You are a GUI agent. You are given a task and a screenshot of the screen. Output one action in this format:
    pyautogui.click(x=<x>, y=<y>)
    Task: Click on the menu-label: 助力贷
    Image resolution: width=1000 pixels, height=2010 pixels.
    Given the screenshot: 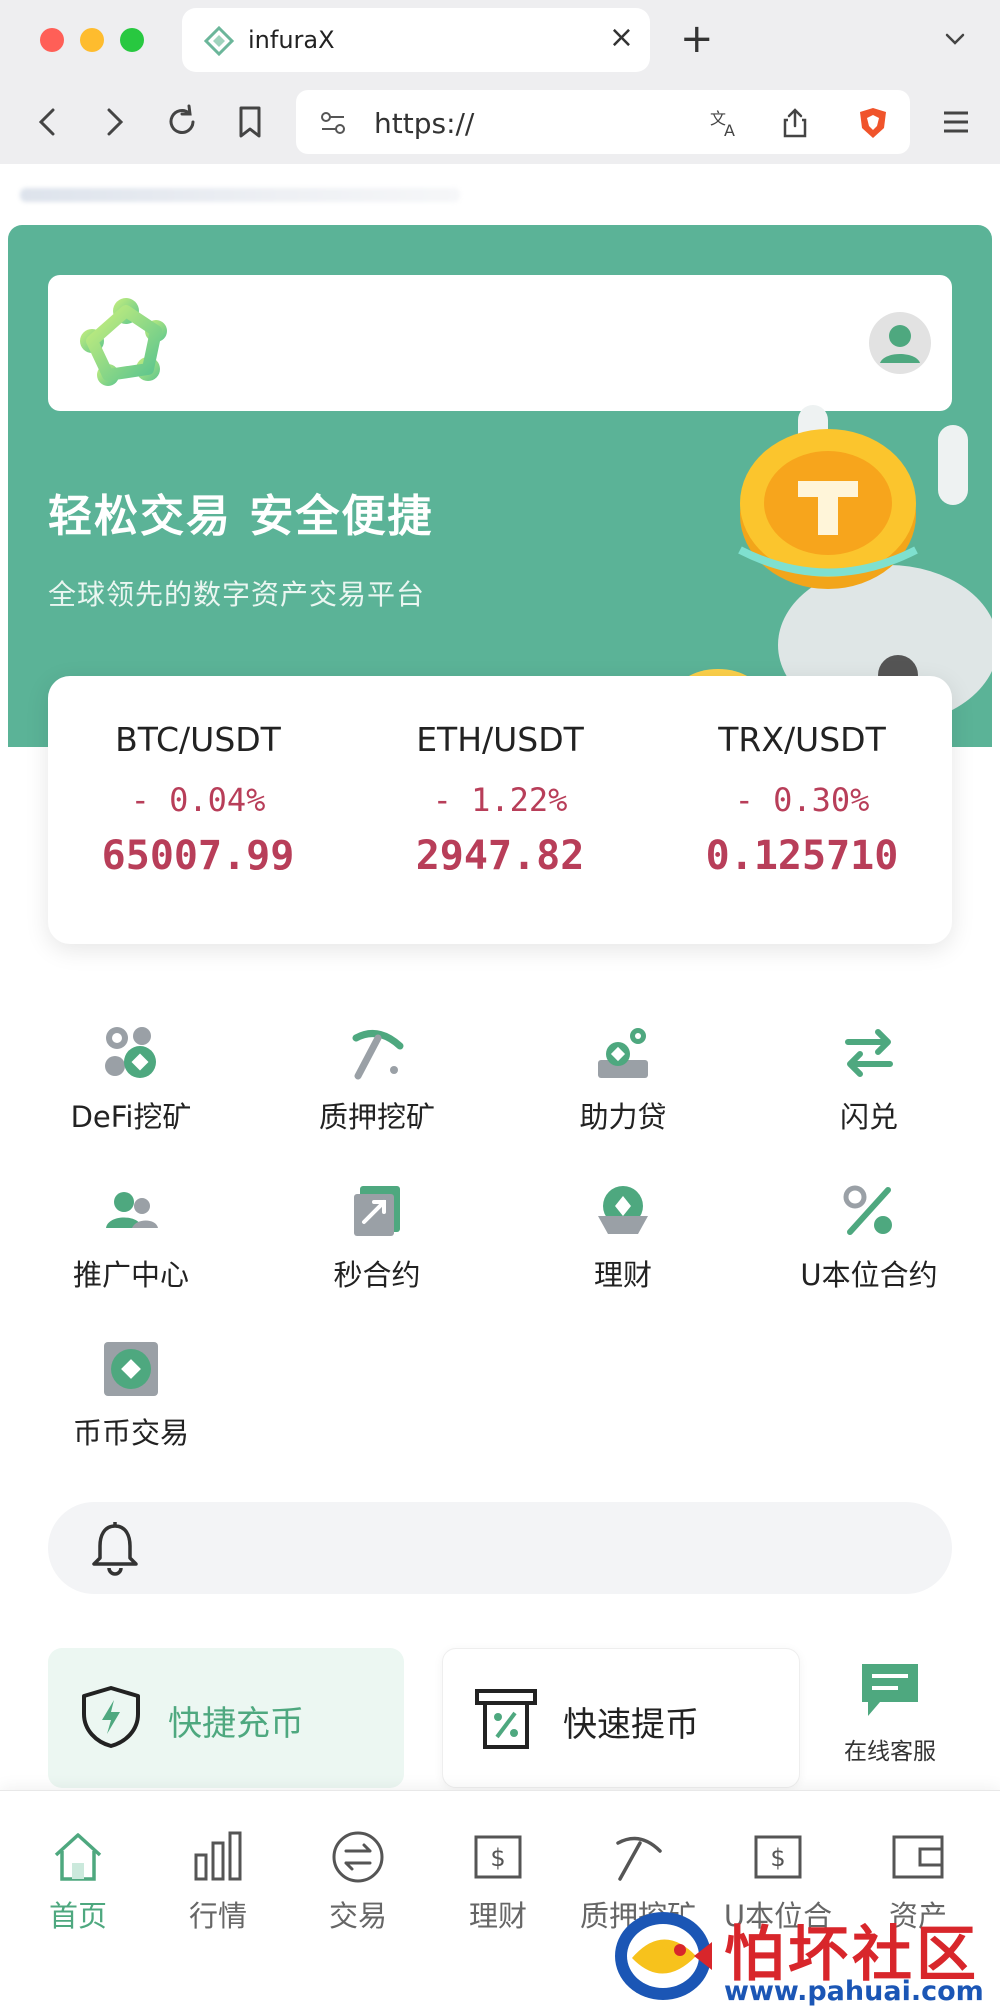 What is the action you would take?
    pyautogui.click(x=623, y=1117)
    